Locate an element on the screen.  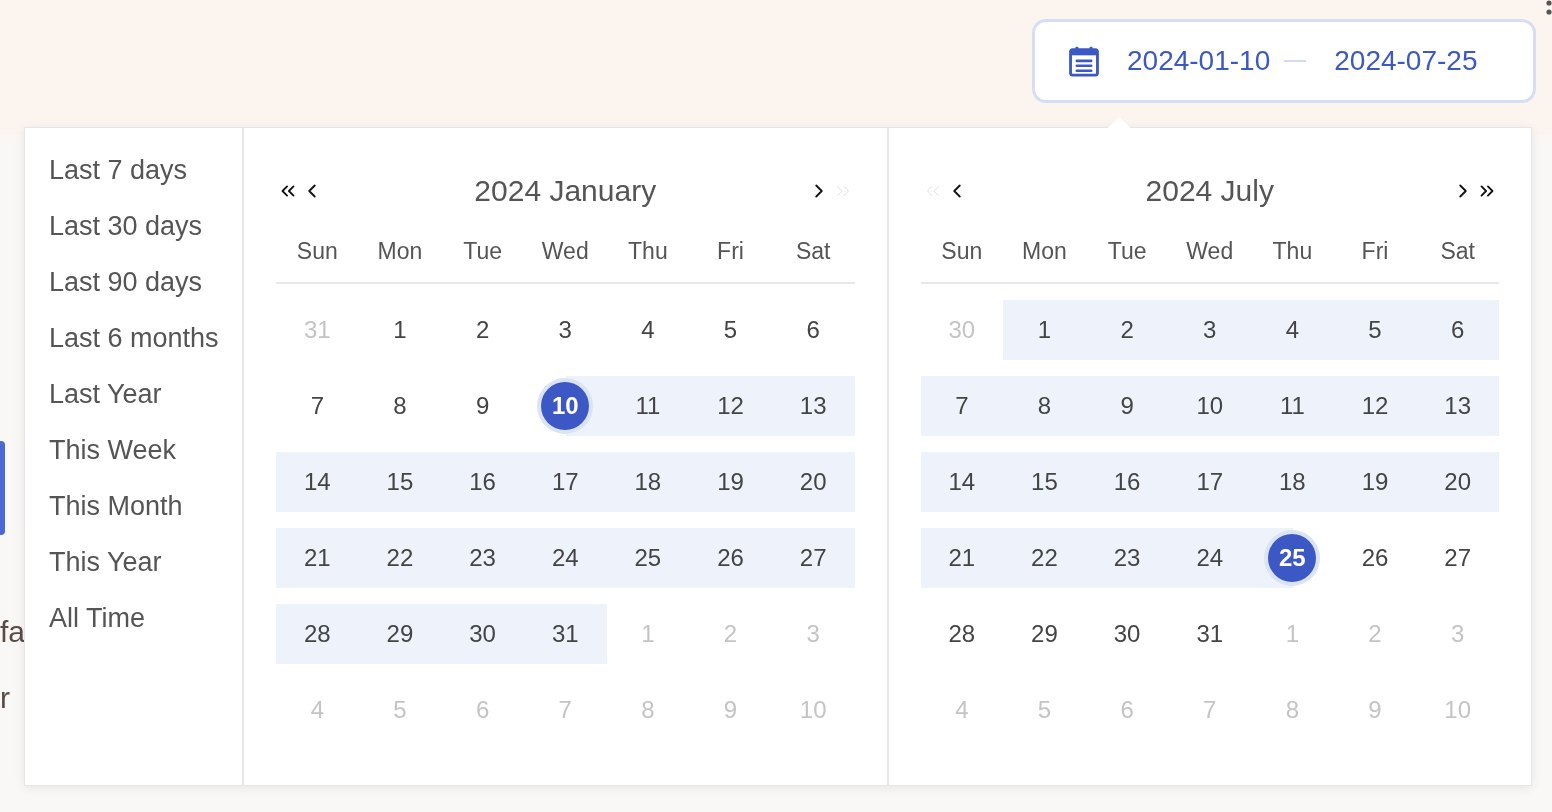
preset-option: All Time is located at coordinates (145, 626).